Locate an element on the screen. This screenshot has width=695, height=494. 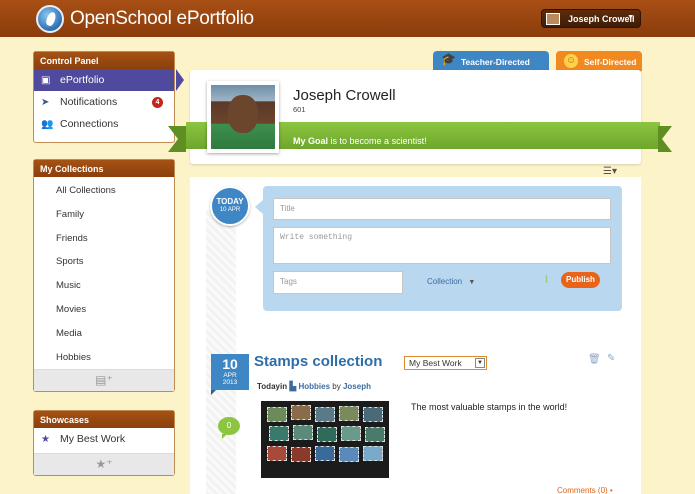
view-list-icon: ☰▾ is located at coordinates (610, 171).